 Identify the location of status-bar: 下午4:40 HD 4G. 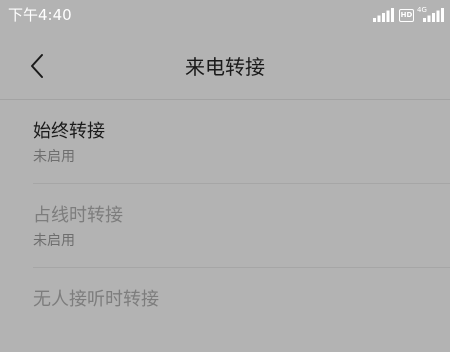
(225, 15).